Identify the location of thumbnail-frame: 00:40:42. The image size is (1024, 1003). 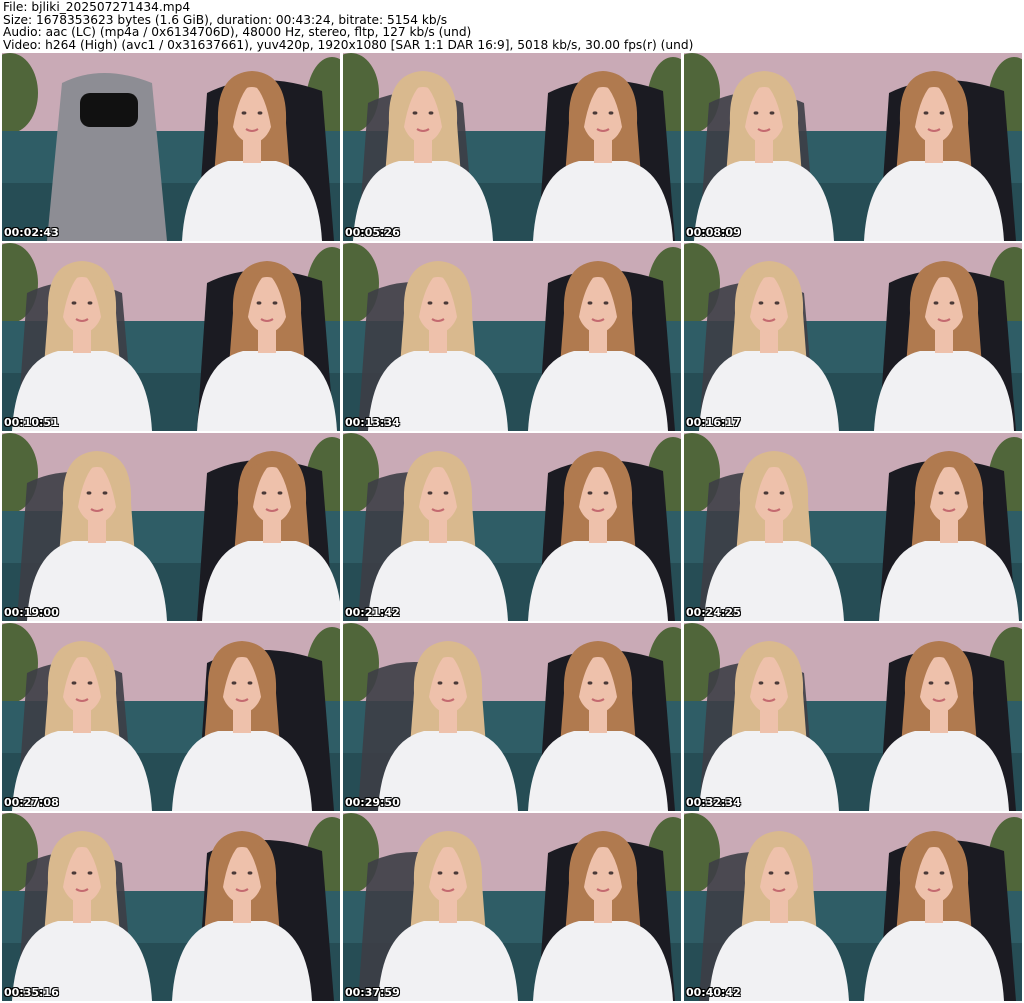
(853, 907).